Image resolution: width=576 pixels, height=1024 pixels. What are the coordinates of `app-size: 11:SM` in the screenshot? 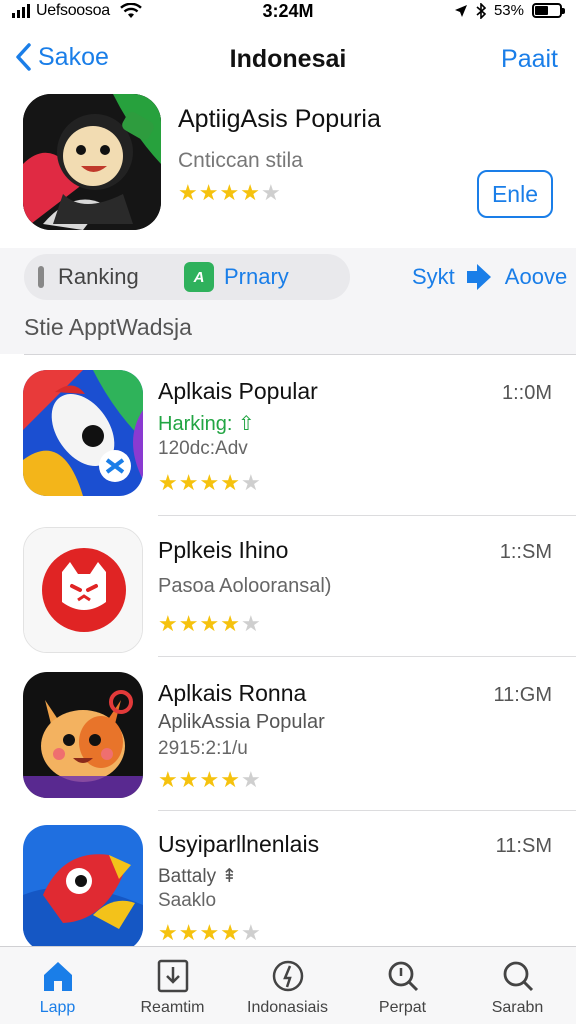 It's located at (523, 846).